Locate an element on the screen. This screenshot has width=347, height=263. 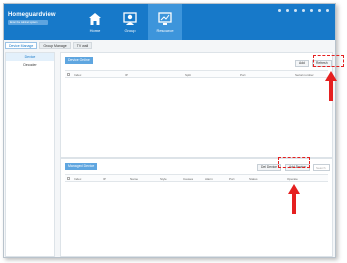
nav-home-label: Home is located at coordinates (95, 30).